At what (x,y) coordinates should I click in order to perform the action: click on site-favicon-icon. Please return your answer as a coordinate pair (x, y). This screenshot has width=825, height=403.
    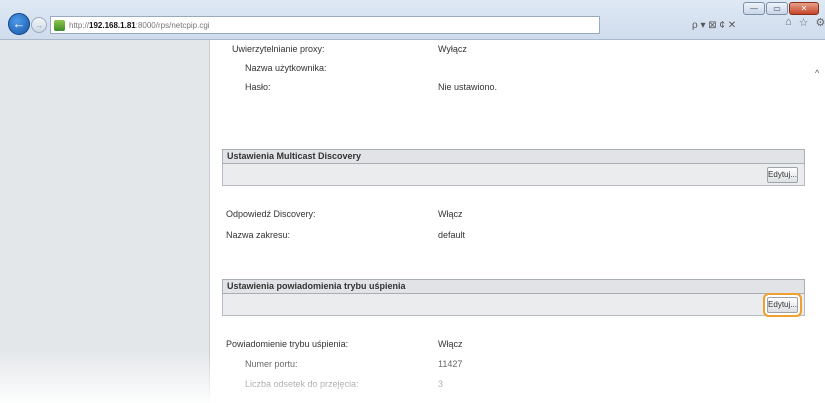
    Looking at the image, I should click on (59, 25).